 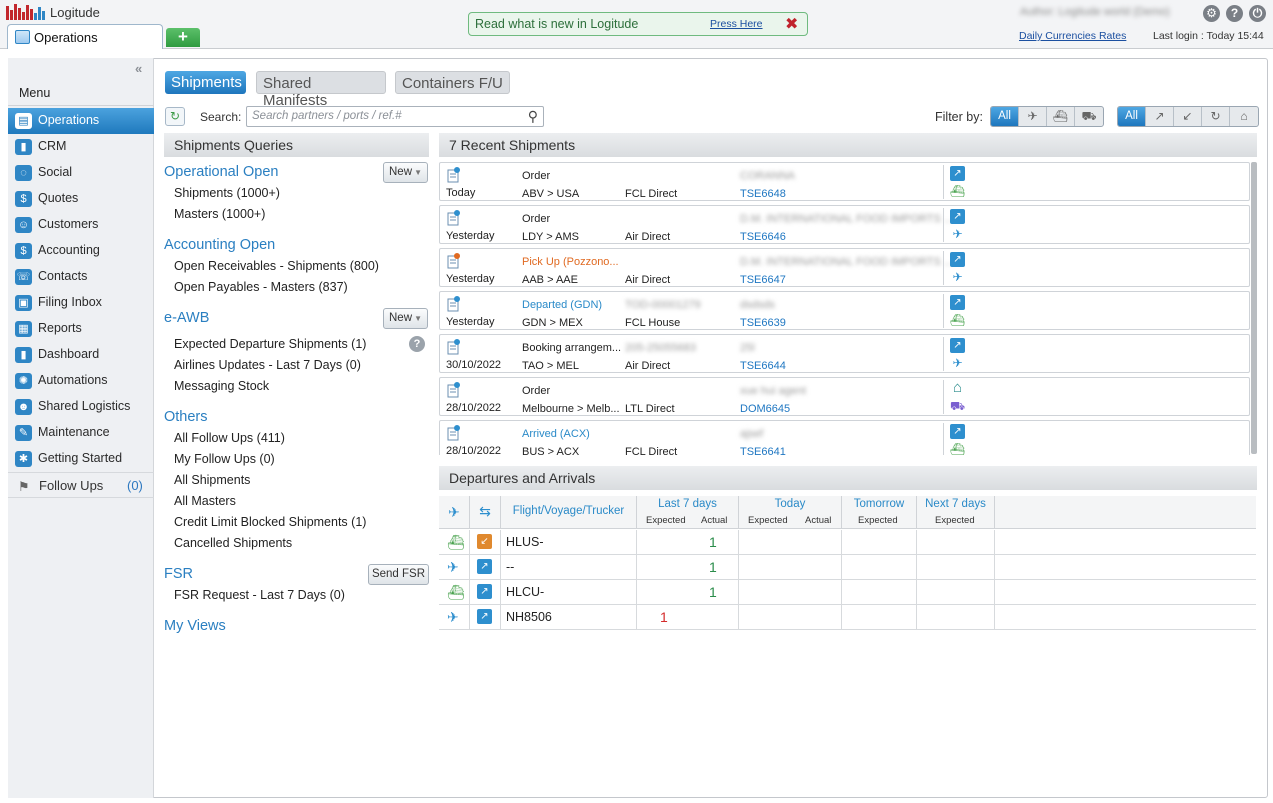 I want to click on recent-shipments-scrollbar, so click(x=1254, y=308).